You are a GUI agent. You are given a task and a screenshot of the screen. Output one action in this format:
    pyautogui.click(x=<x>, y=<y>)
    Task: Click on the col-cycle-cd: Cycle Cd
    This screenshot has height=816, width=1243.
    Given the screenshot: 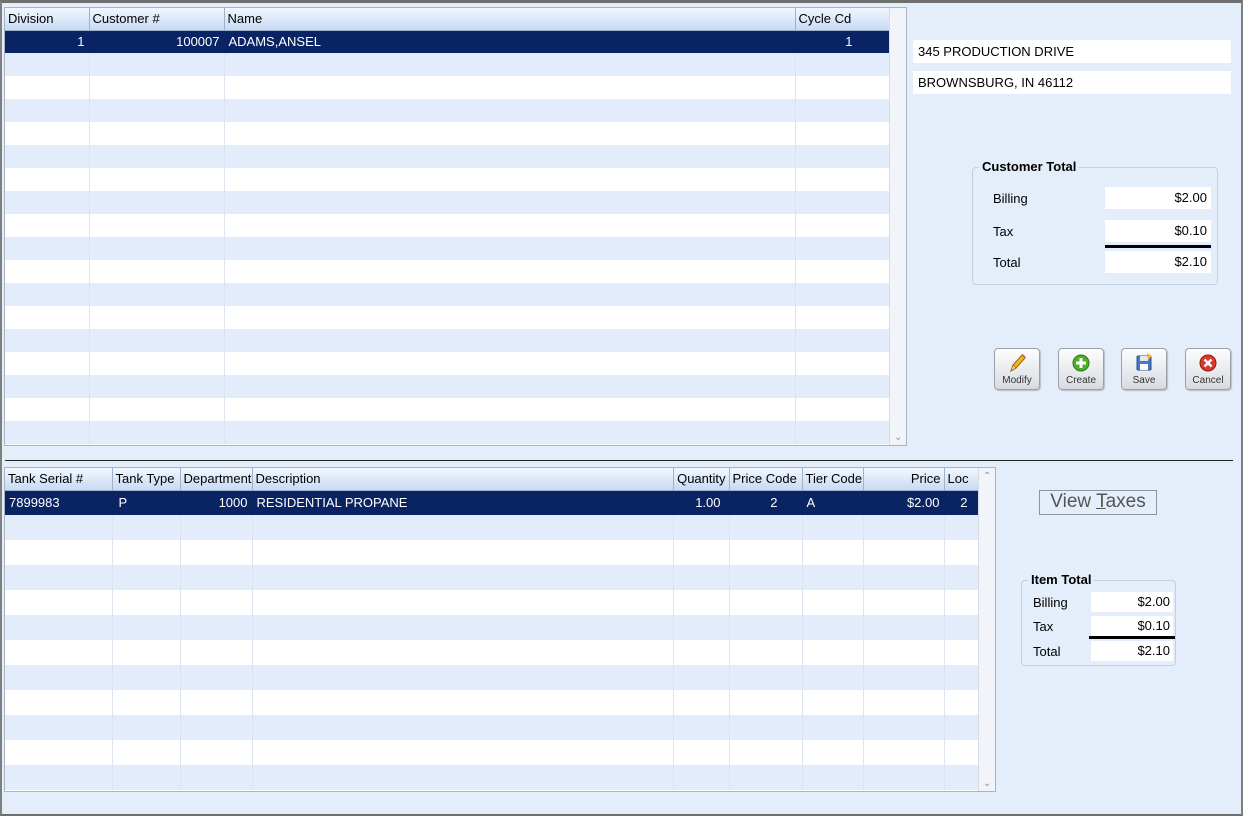 What is the action you would take?
    pyautogui.click(x=842, y=19)
    